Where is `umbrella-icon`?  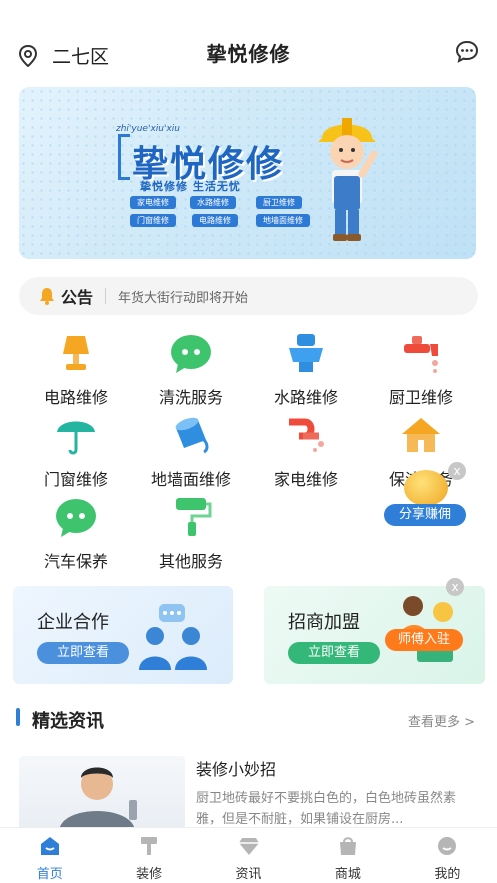
umbrella-icon is located at coordinates (76, 438).